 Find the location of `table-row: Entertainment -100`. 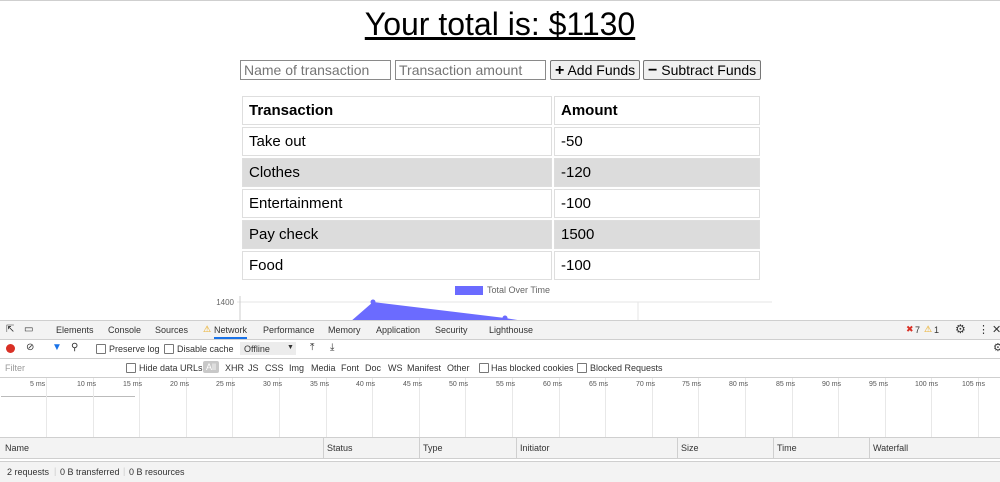

table-row: Entertainment -100 is located at coordinates (501, 203).